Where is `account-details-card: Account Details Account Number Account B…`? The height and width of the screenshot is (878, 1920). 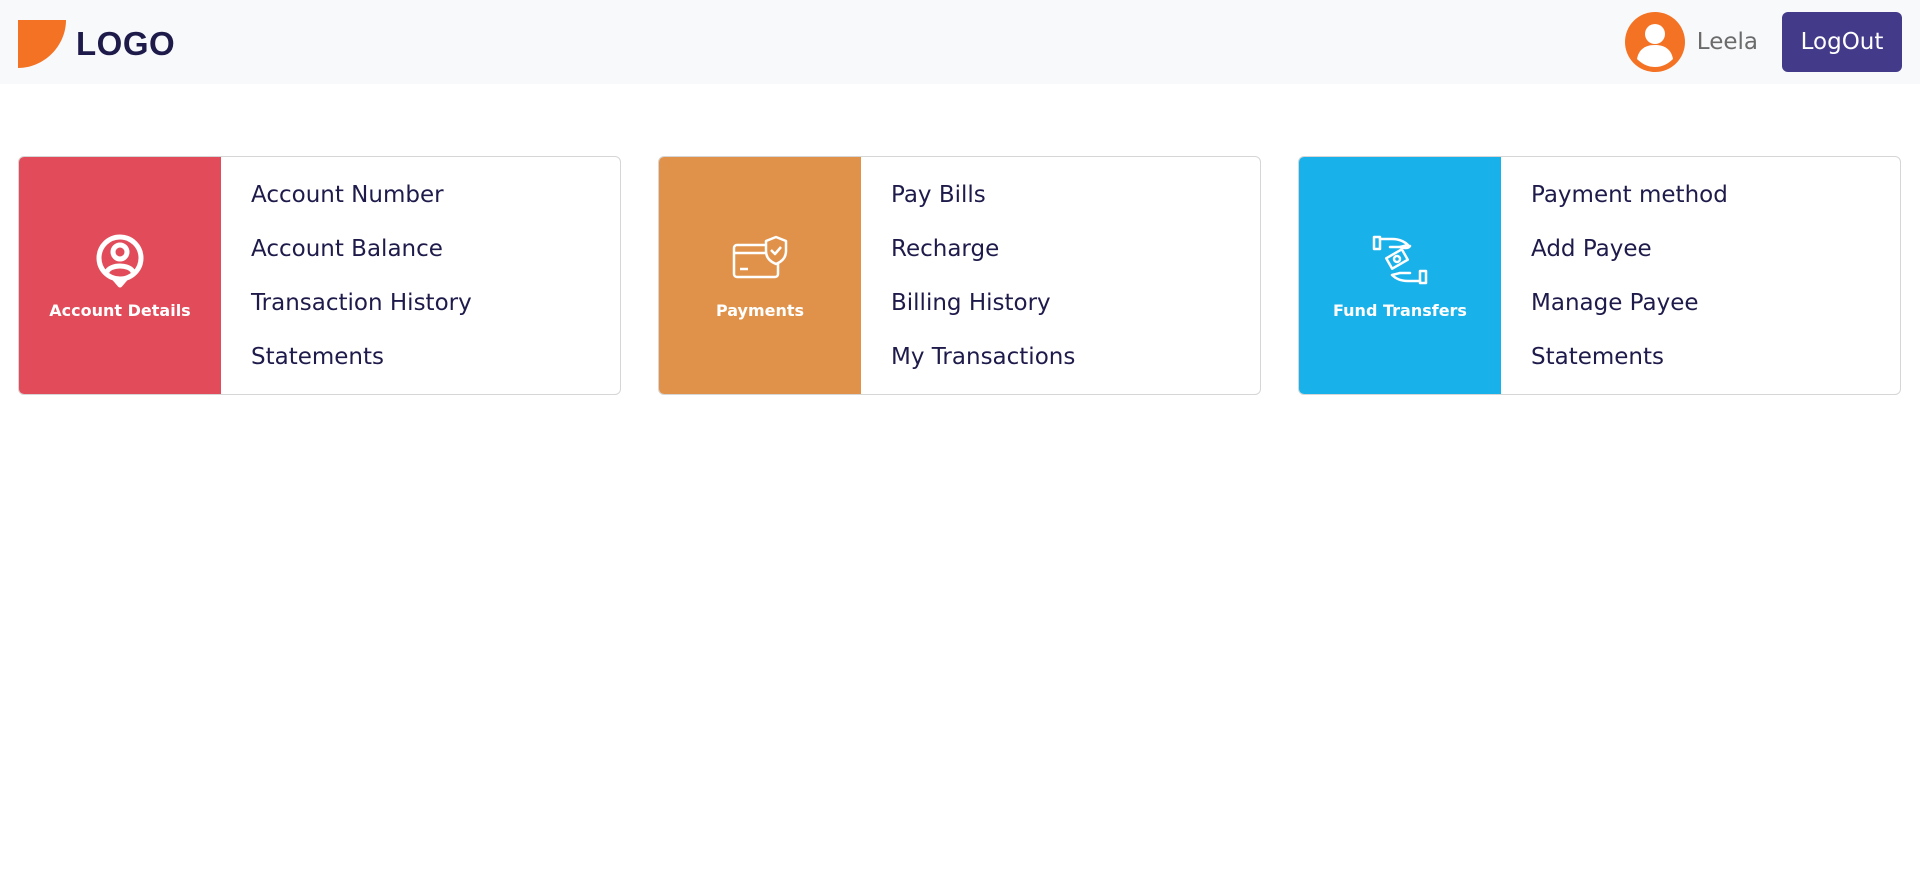 account-details-card: Account Details Account Number Account B… is located at coordinates (319, 275).